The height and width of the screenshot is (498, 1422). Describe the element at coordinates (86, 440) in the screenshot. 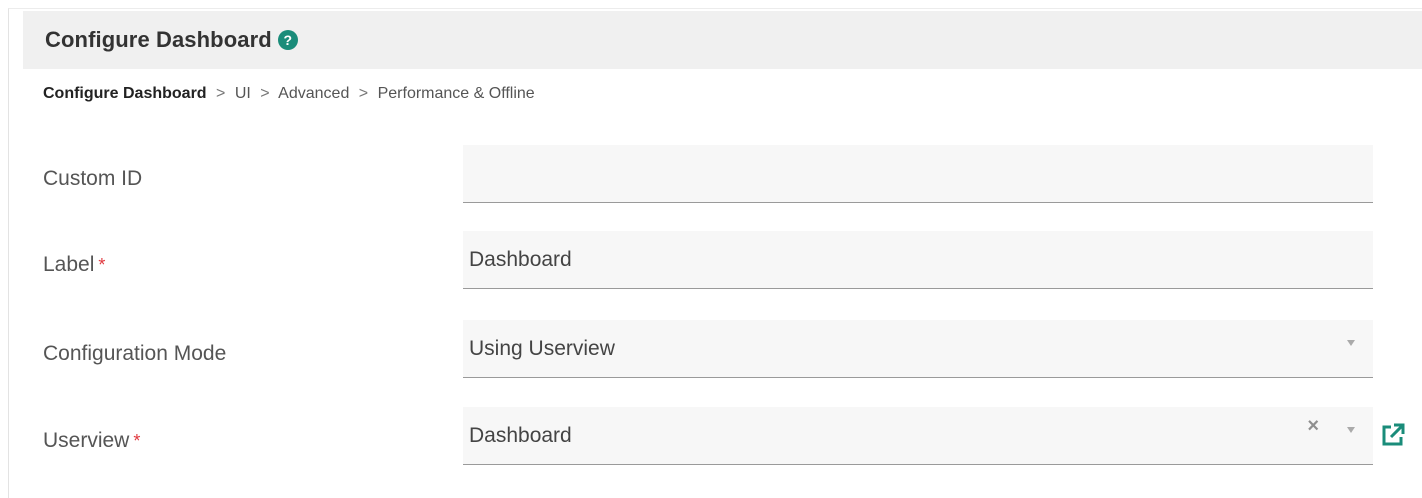

I see `userview-label-text: Userview` at that location.